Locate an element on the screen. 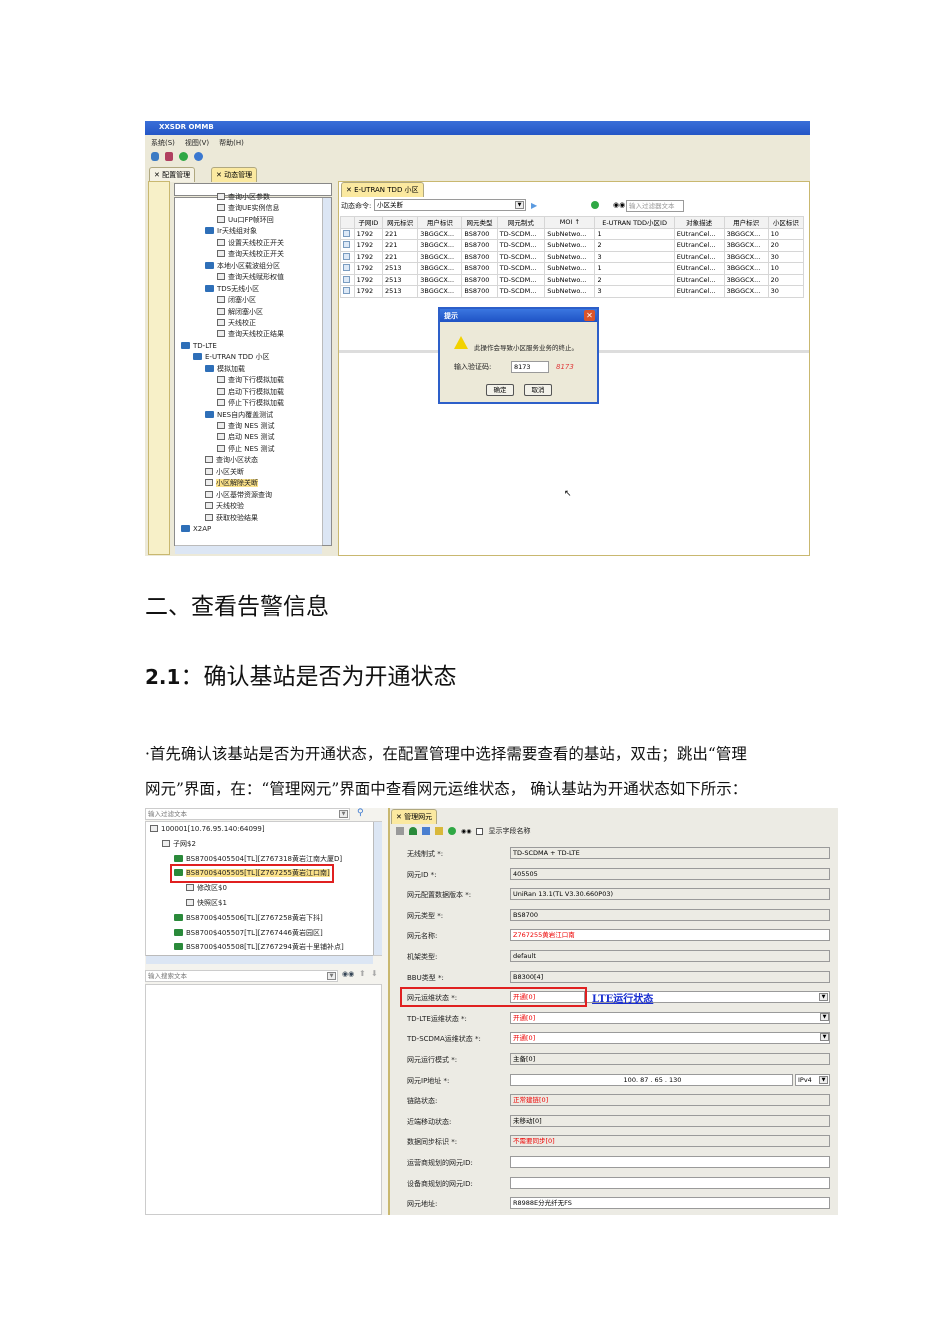 This screenshot has height=1344, width=950. tree-item: 查询天线校正结果 is located at coordinates (250, 334).